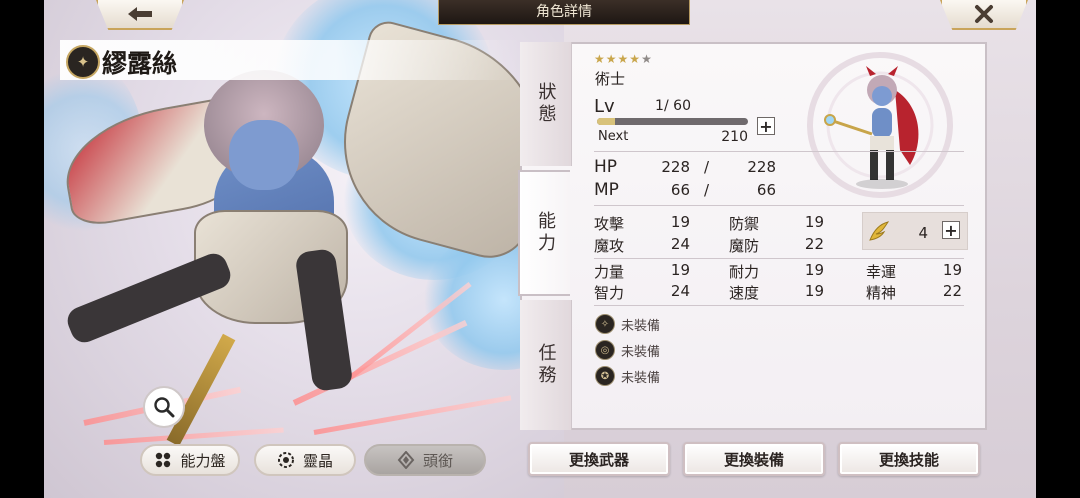  What do you see at coordinates (609, 272) in the screenshot?
I see `strength-label: 力量` at bounding box center [609, 272].